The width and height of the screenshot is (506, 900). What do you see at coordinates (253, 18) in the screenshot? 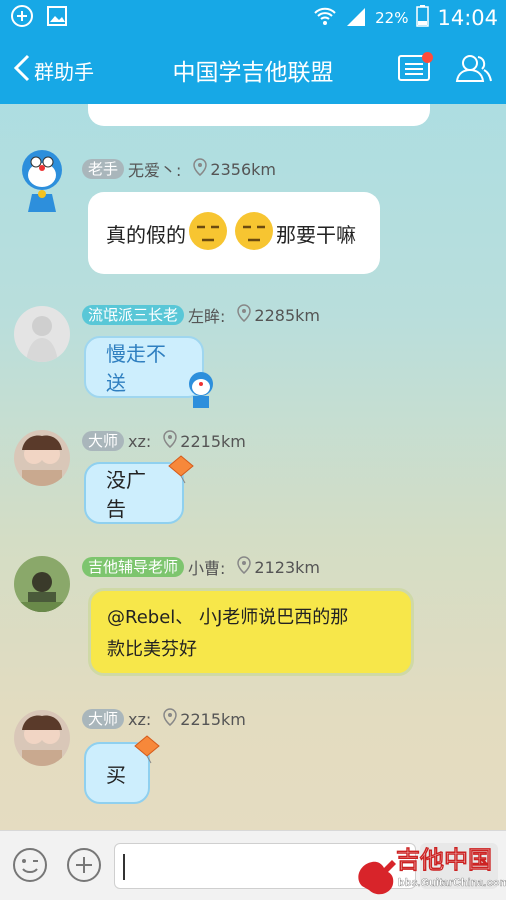
I see `status-bar: 22% 14:04` at bounding box center [253, 18].